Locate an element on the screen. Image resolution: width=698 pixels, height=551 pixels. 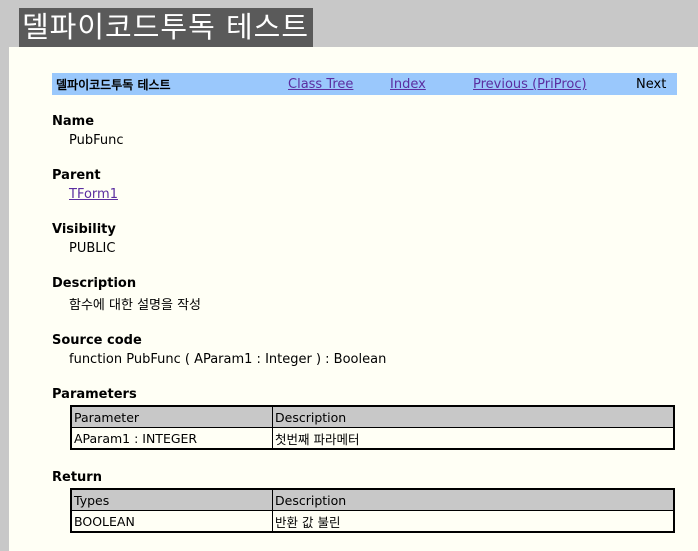
return-table: Types Description BOOLEAN 반환 값 불린 is located at coordinates (372, 510).